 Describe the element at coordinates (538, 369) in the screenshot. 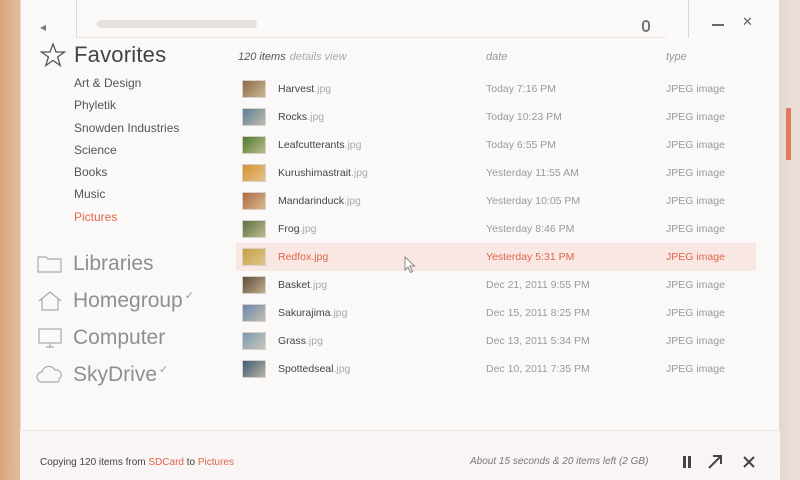

I see `file-date: Dec 10, 2011 7:35 PM` at that location.